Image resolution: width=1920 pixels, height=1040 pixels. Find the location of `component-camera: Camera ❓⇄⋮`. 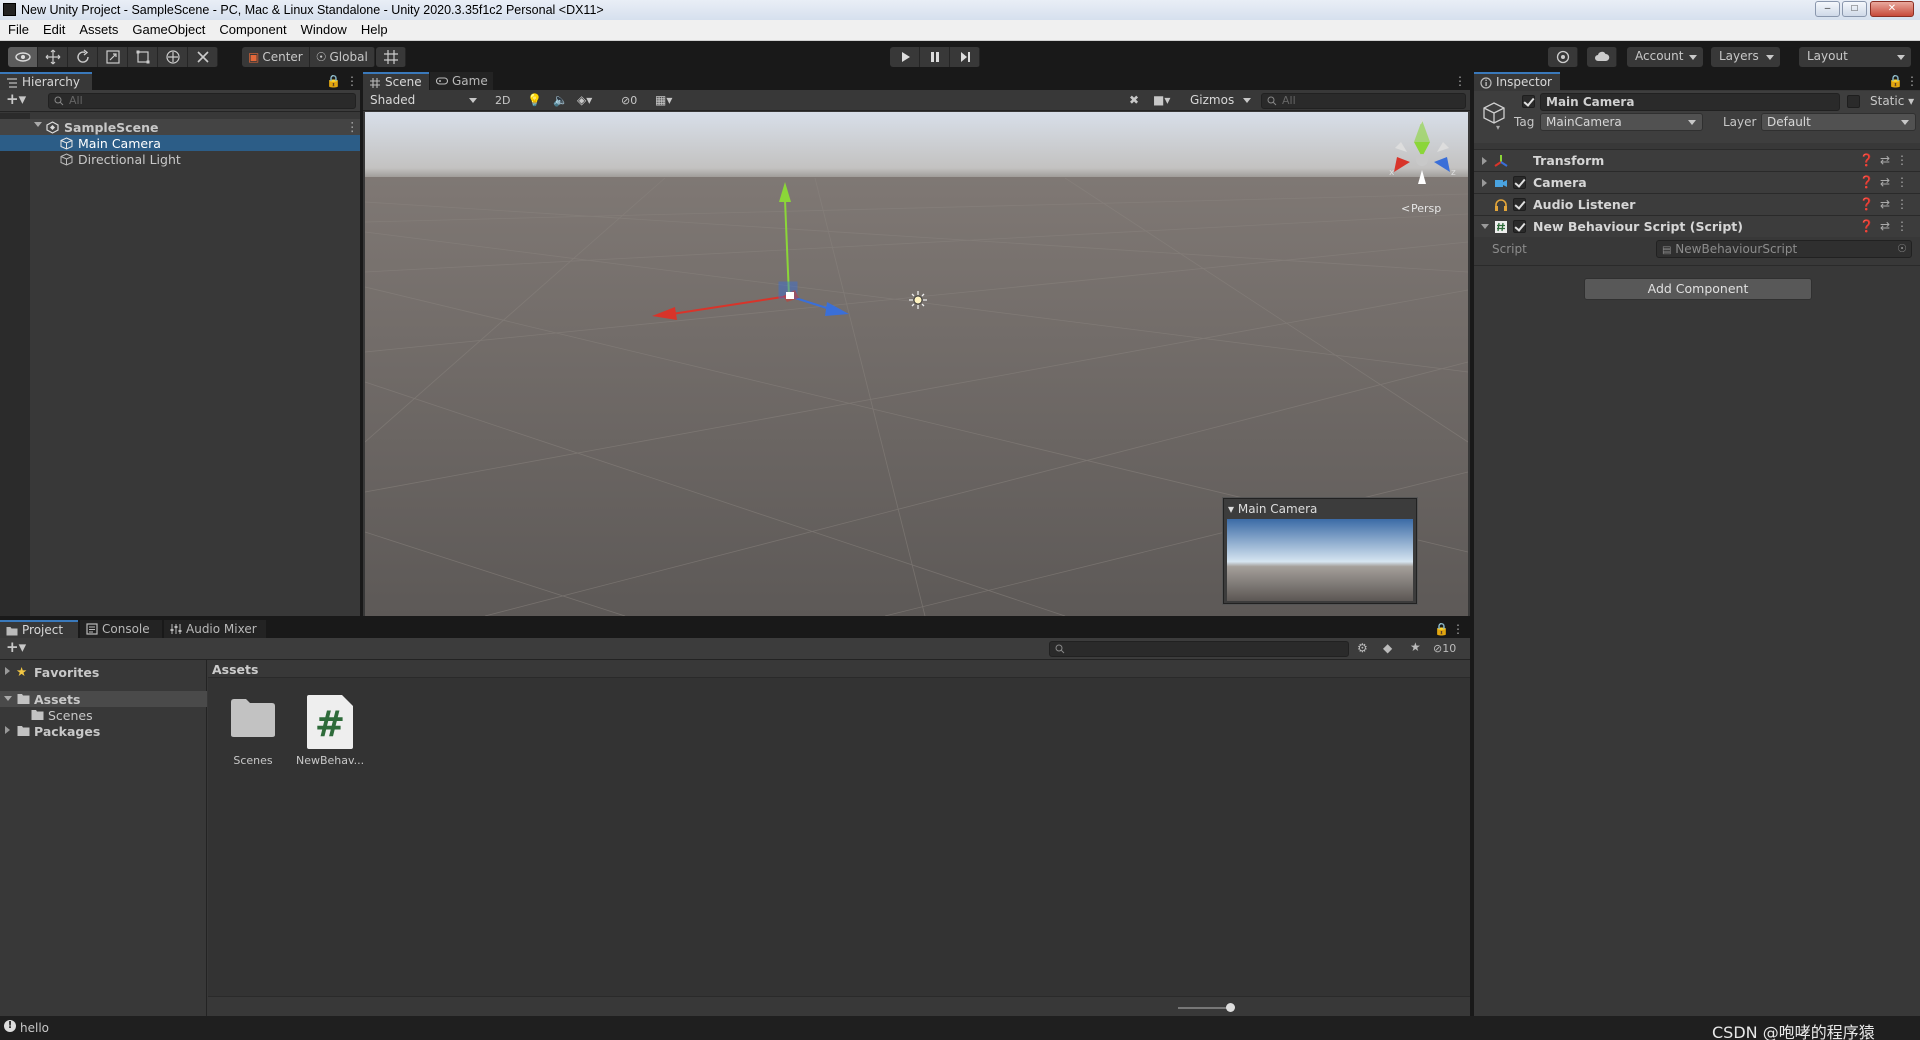

component-camera: Camera ❓⇄⋮ is located at coordinates (1697, 182).